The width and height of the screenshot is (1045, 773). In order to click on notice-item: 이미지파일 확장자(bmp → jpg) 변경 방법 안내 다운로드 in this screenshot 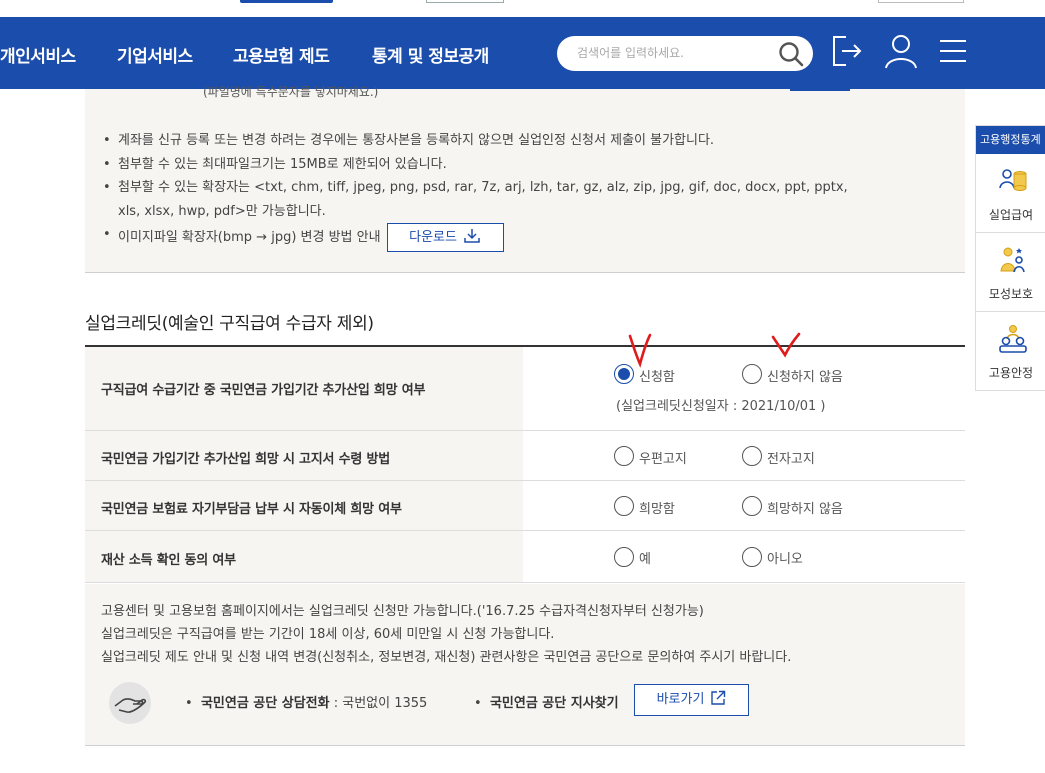, I will do `click(493, 237)`.